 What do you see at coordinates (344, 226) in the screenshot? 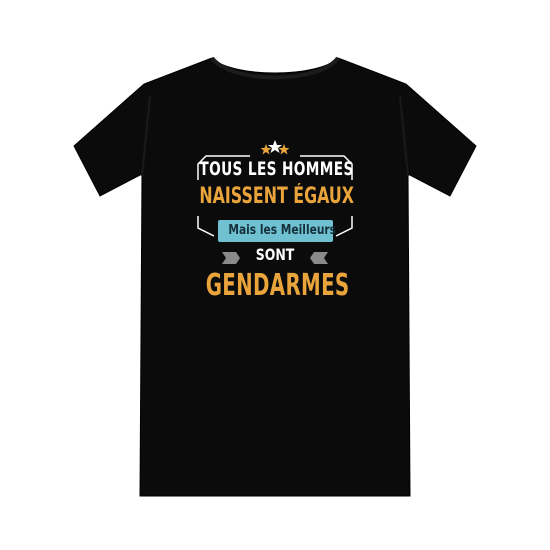
I see `frame-right-lower` at bounding box center [344, 226].